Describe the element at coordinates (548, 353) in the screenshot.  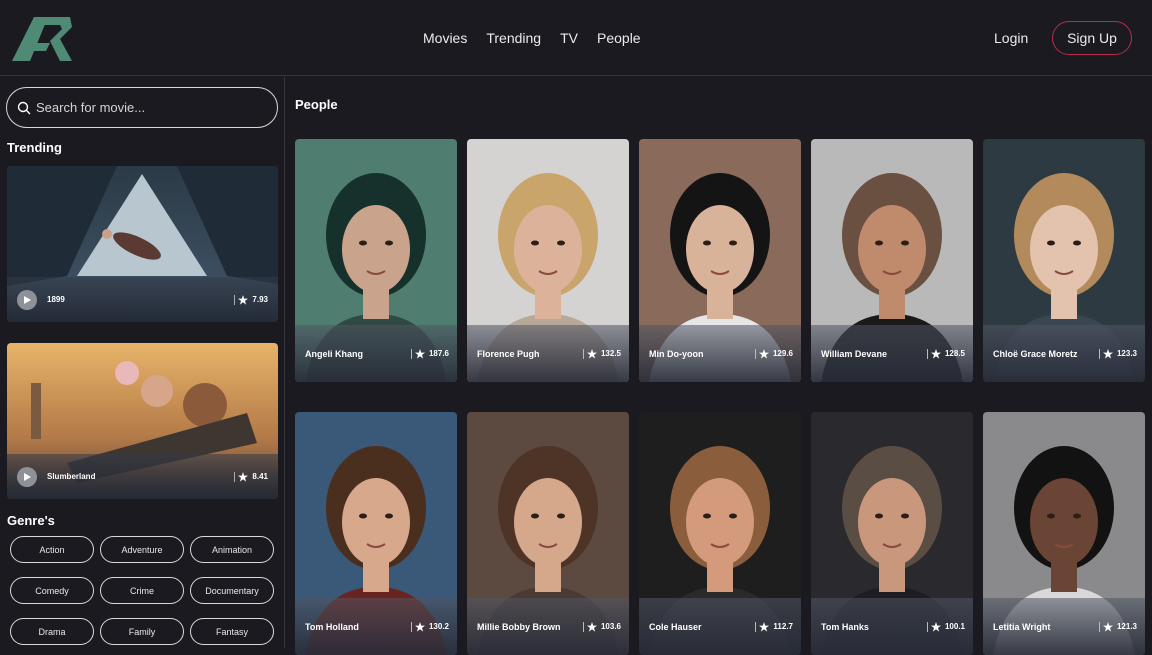
I see `person-info-bar: Florence Pugh 132.5` at that location.